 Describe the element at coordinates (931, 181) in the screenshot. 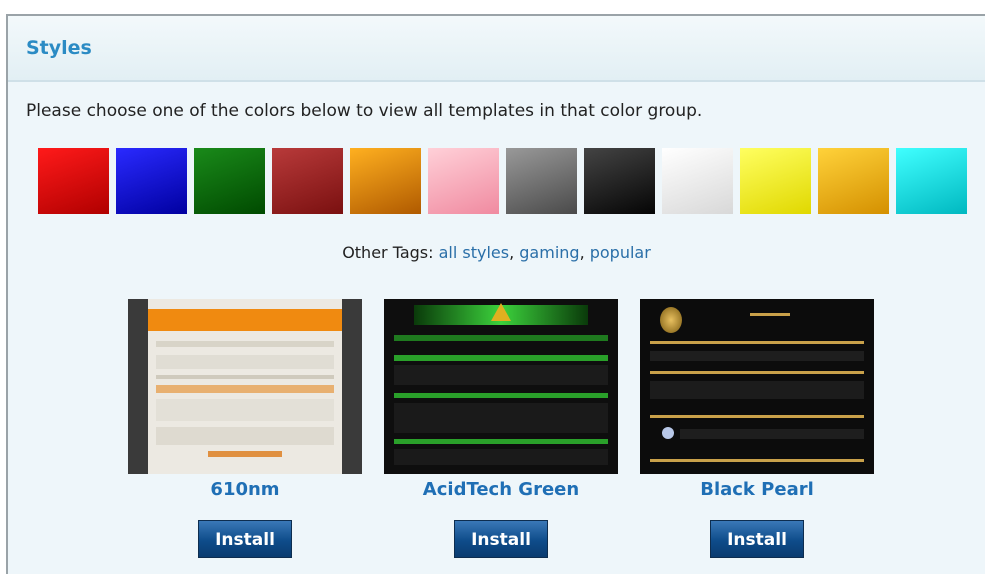

I see `swatch-cyan` at that location.